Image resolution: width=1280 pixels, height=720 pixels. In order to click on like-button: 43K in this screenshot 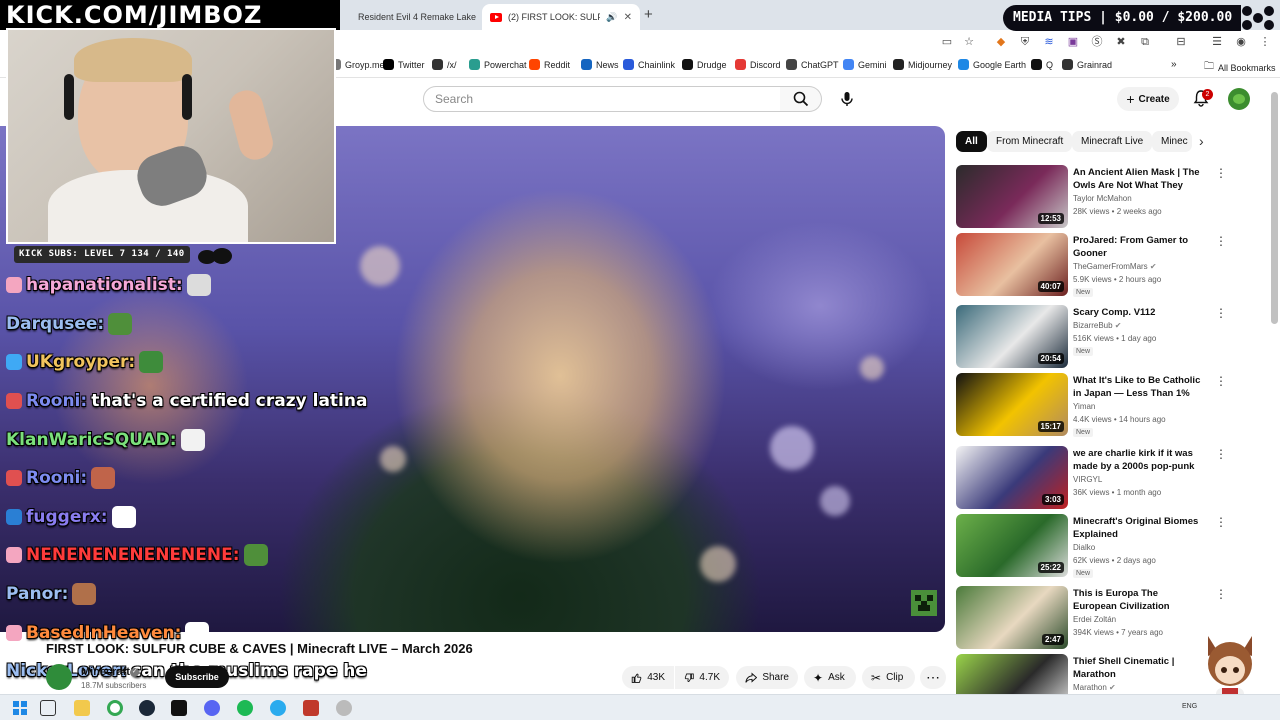, I will do `click(648, 677)`.